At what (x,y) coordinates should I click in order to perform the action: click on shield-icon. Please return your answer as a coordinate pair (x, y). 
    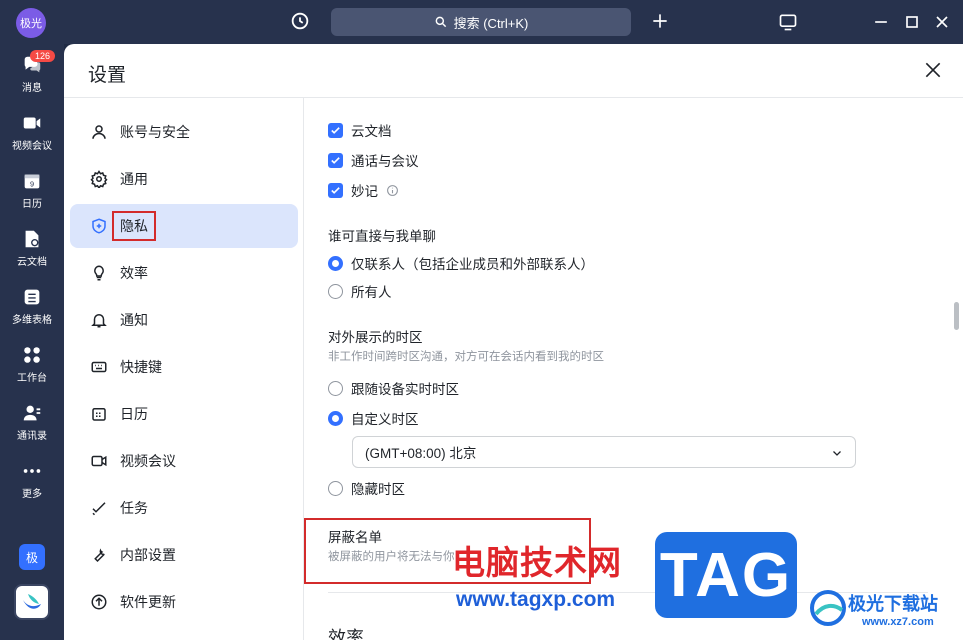
    Looking at the image, I should click on (99, 226).